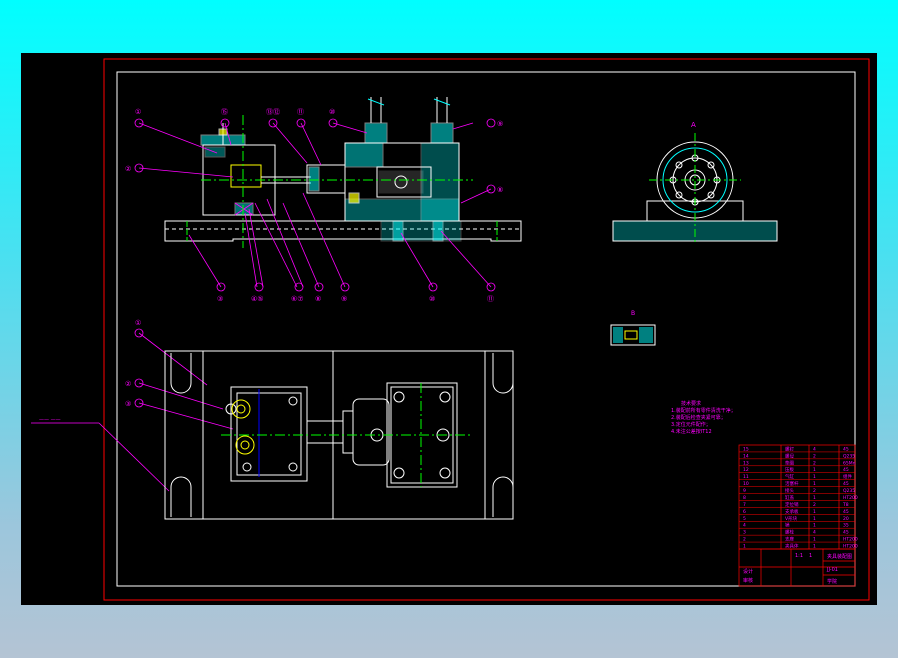 This screenshot has width=898, height=658. Describe the element at coordinates (846, 519) in the screenshot. I see `parts-cell: 20` at that location.